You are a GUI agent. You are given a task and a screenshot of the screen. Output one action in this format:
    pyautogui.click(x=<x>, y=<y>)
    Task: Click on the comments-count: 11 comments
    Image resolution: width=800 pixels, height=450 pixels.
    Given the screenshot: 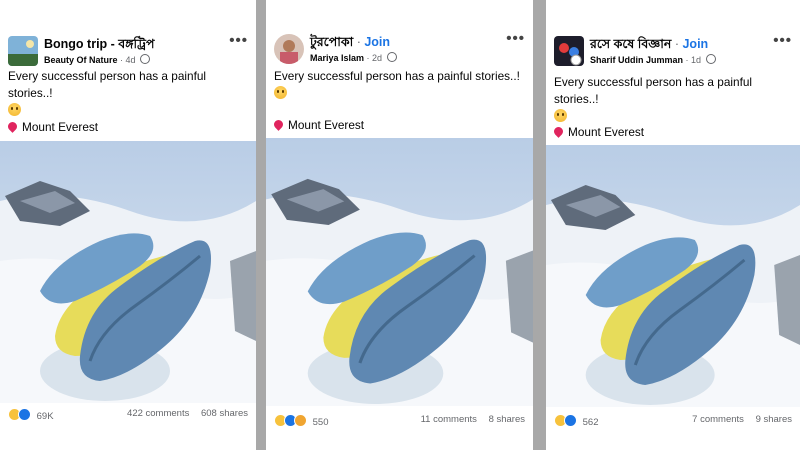 What is the action you would take?
    pyautogui.click(x=449, y=419)
    